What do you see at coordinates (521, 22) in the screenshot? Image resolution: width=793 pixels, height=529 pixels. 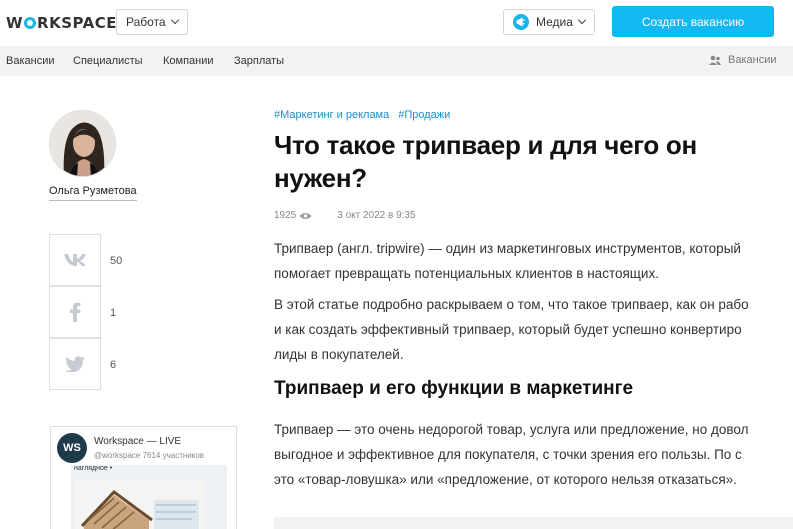 I see `megaphone-icon` at bounding box center [521, 22].